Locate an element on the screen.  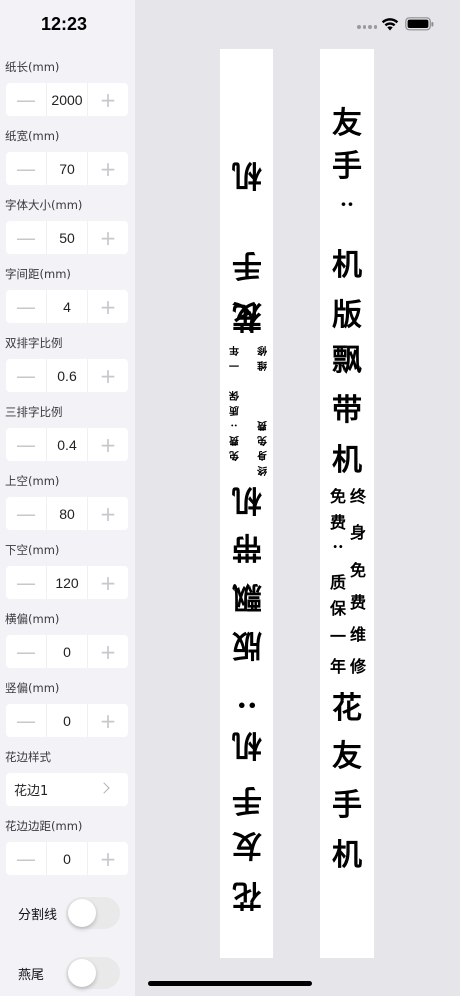
horizontal-offset-minus-button: — is located at coordinates (26, 651).